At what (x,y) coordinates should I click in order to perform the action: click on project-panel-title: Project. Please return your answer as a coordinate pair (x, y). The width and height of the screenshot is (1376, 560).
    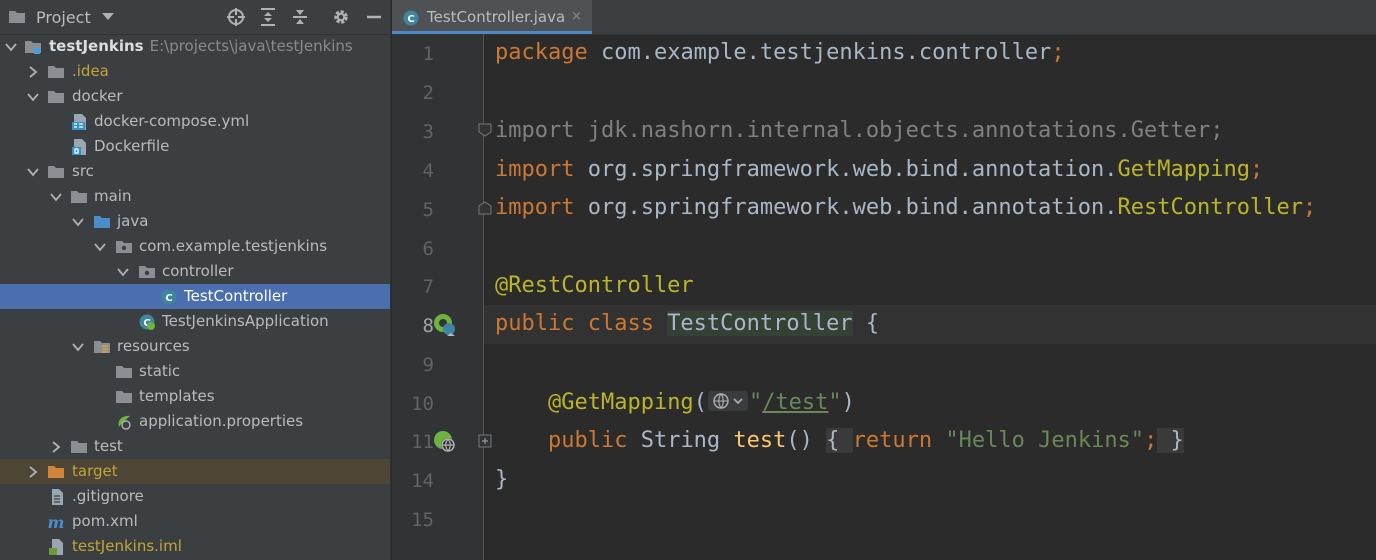
    Looking at the image, I should click on (63, 17).